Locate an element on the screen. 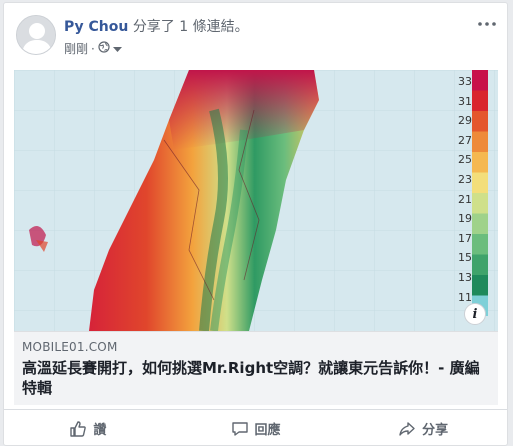  thumbs-up-icon is located at coordinates (78, 429).